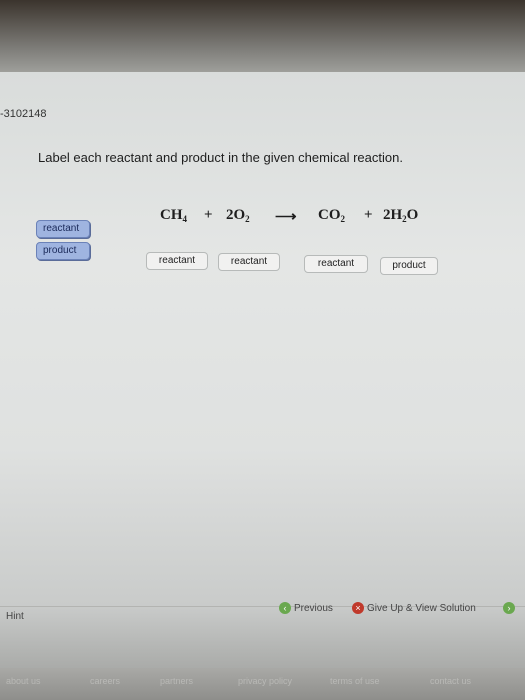 The height and width of the screenshot is (700, 525). I want to click on label-tile-product: product, so click(63, 251).